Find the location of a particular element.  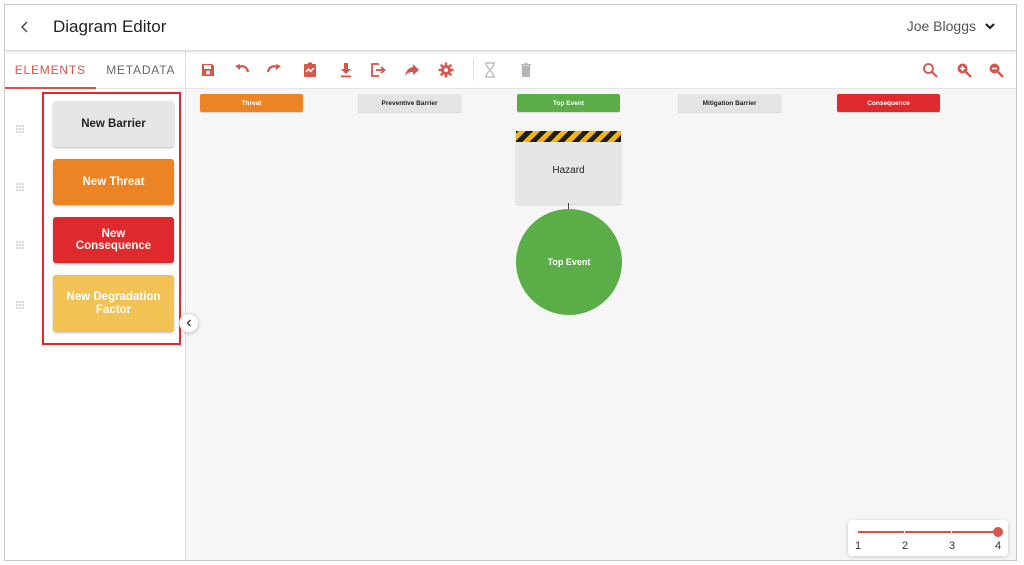

zoom-in-button is located at coordinates (964, 70).